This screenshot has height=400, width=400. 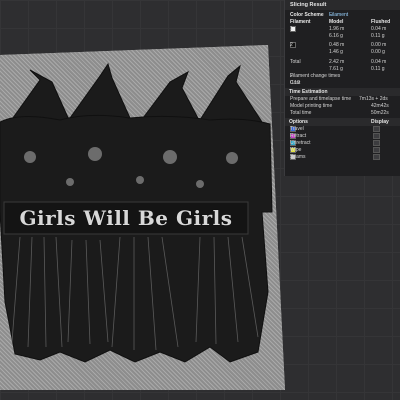 I want to click on total-flushed-length: 0.04 m, so click(x=379, y=62).